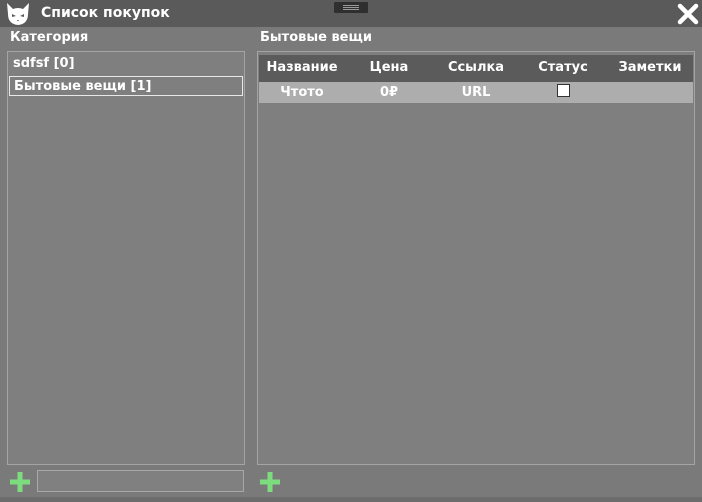  I want to click on column-link: Ссылка, so click(476, 67).